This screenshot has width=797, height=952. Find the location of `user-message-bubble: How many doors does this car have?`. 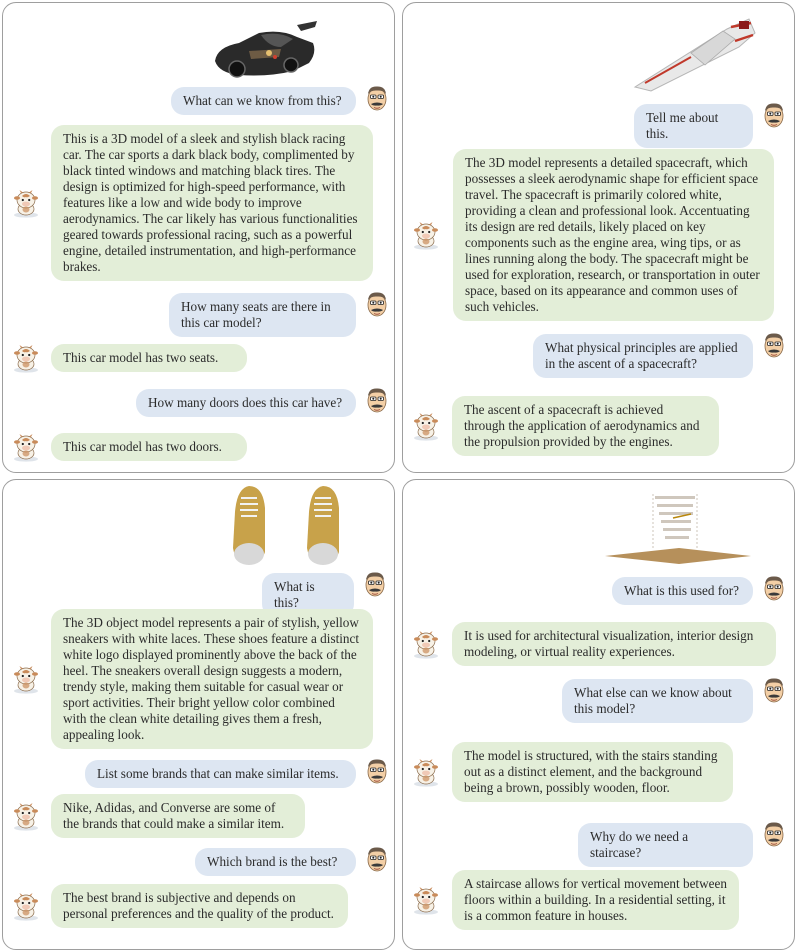

user-message-bubble: How many doors does this car have? is located at coordinates (246, 403).